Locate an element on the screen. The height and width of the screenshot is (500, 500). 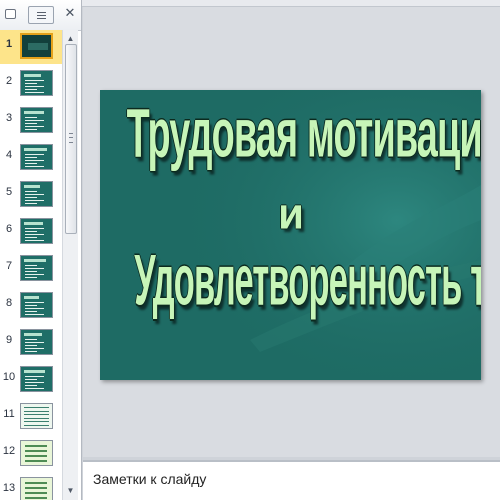
slide-thumbnail-row: 4 is located at coordinates (31, 158).